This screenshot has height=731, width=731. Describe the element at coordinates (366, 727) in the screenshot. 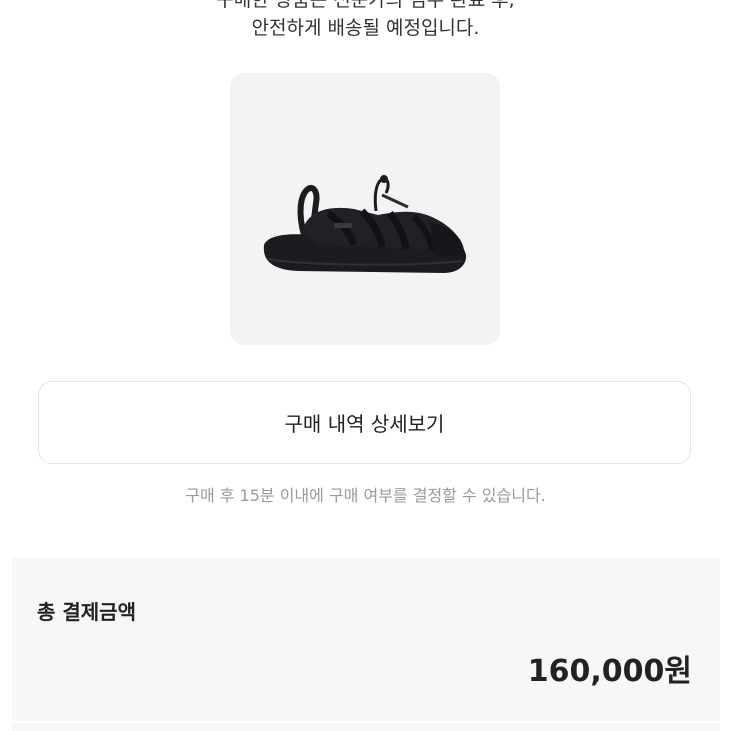

I see `section-divider` at that location.